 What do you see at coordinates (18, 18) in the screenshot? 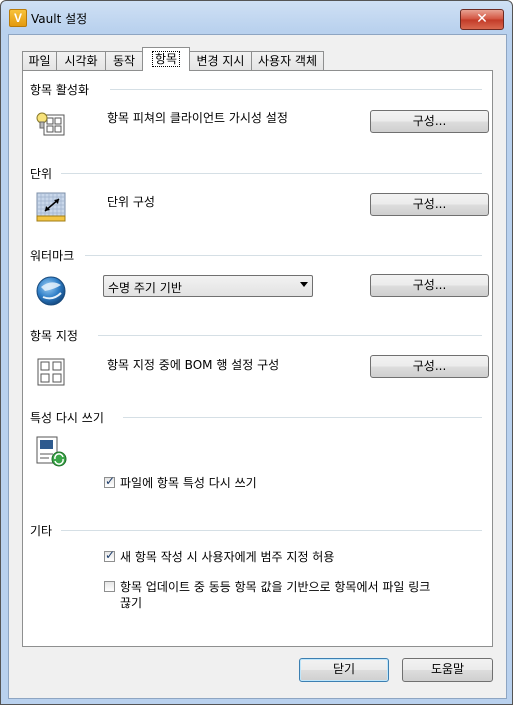
I see `vault-app-icon: V` at bounding box center [18, 18].